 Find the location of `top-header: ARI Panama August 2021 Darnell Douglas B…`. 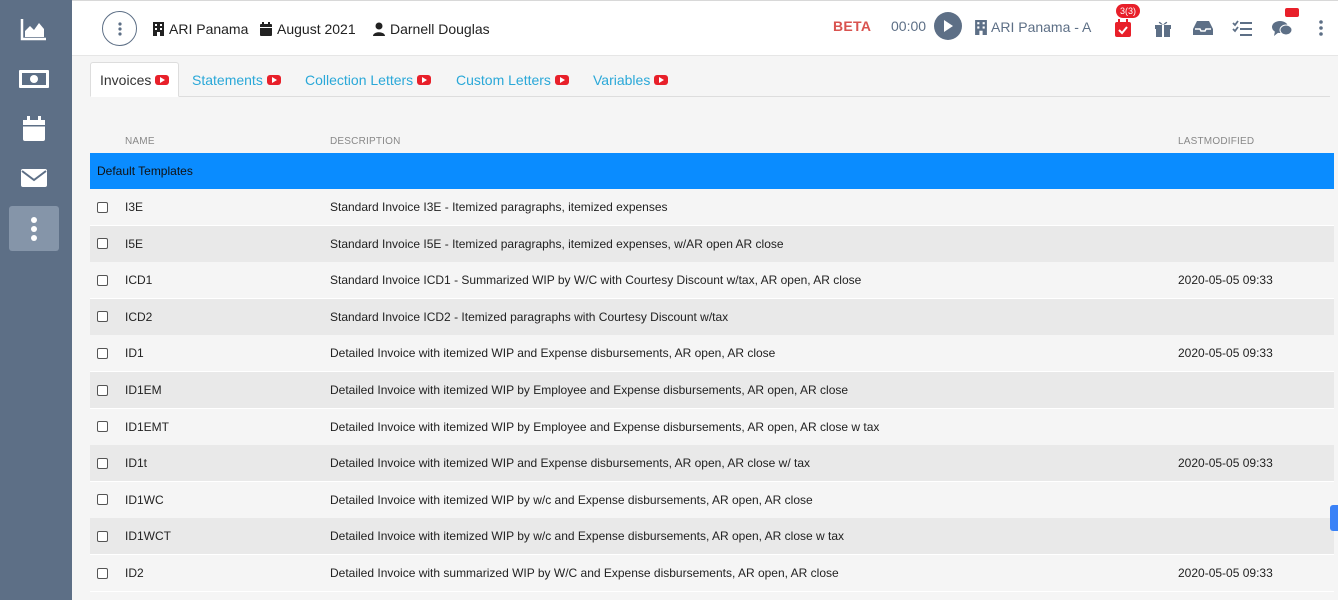

top-header: ARI Panama August 2021 Darnell Douglas B… is located at coordinates (705, 28).